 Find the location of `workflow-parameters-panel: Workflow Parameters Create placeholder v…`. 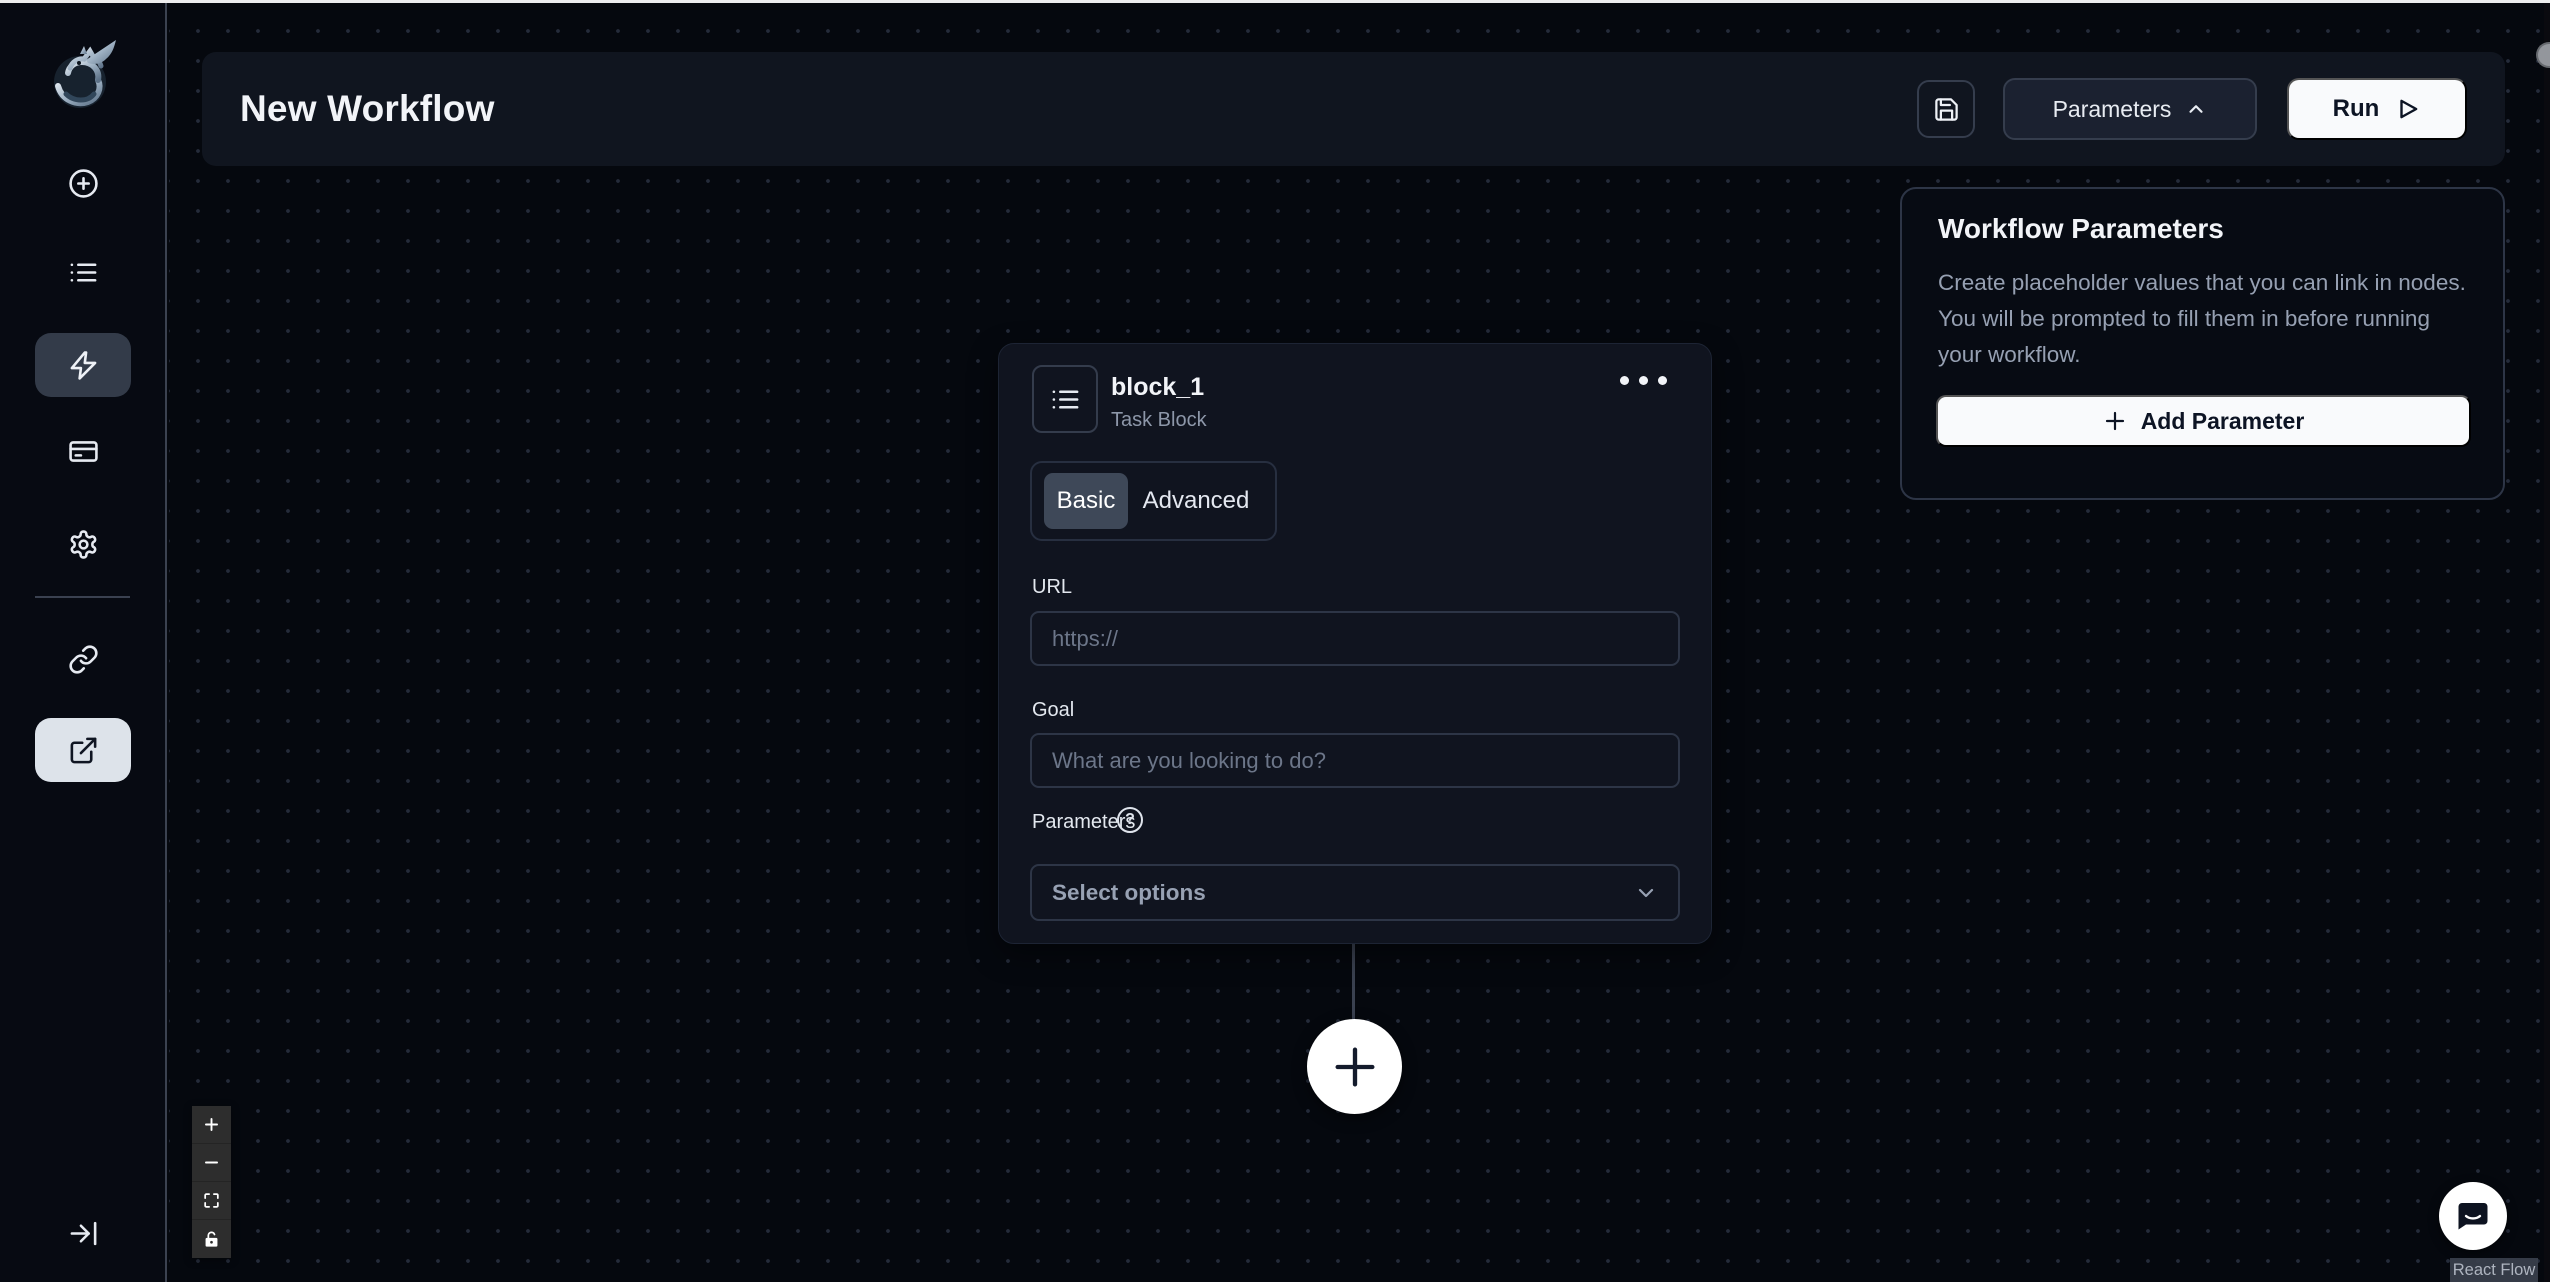

workflow-parameters-panel: Workflow Parameters Create placeholder v… is located at coordinates (2202, 343).